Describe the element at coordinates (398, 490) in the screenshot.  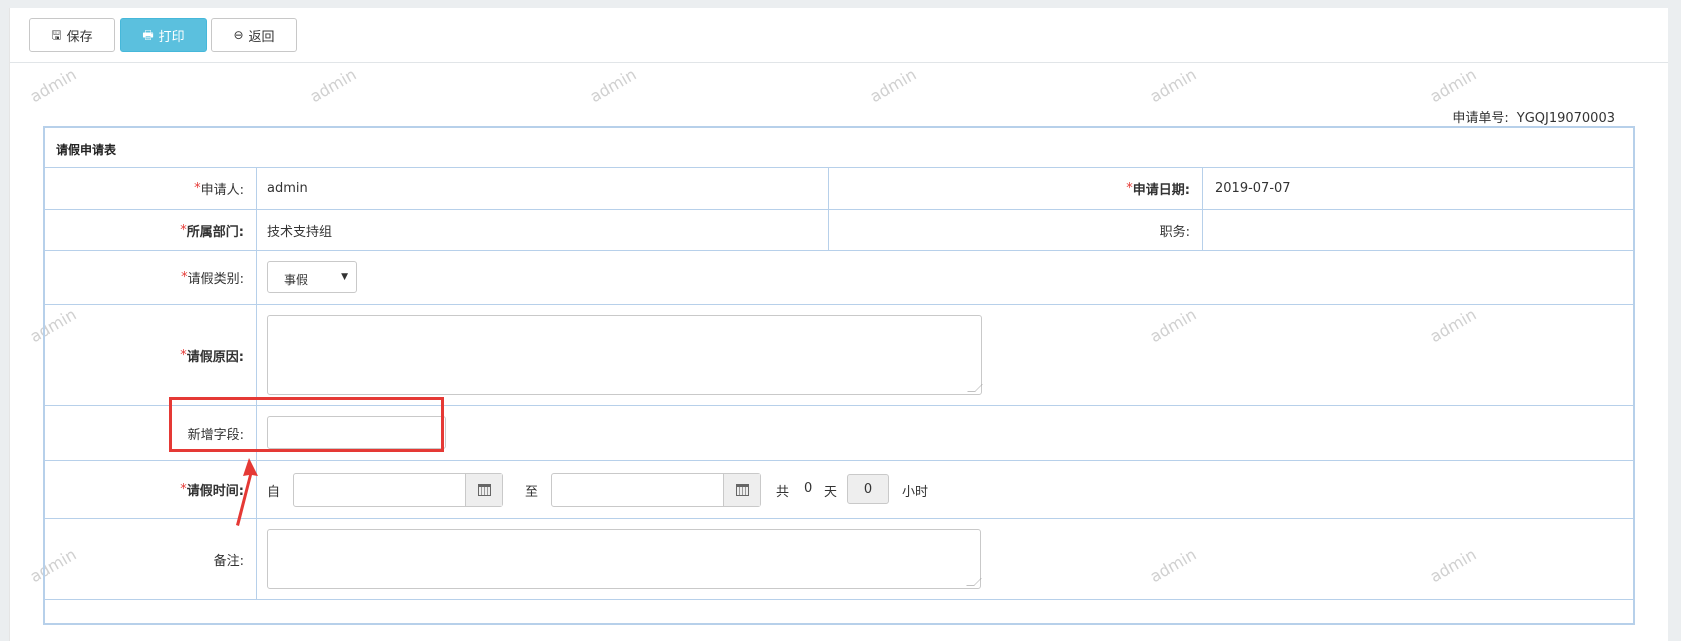
I see `start-datetime-input` at that location.